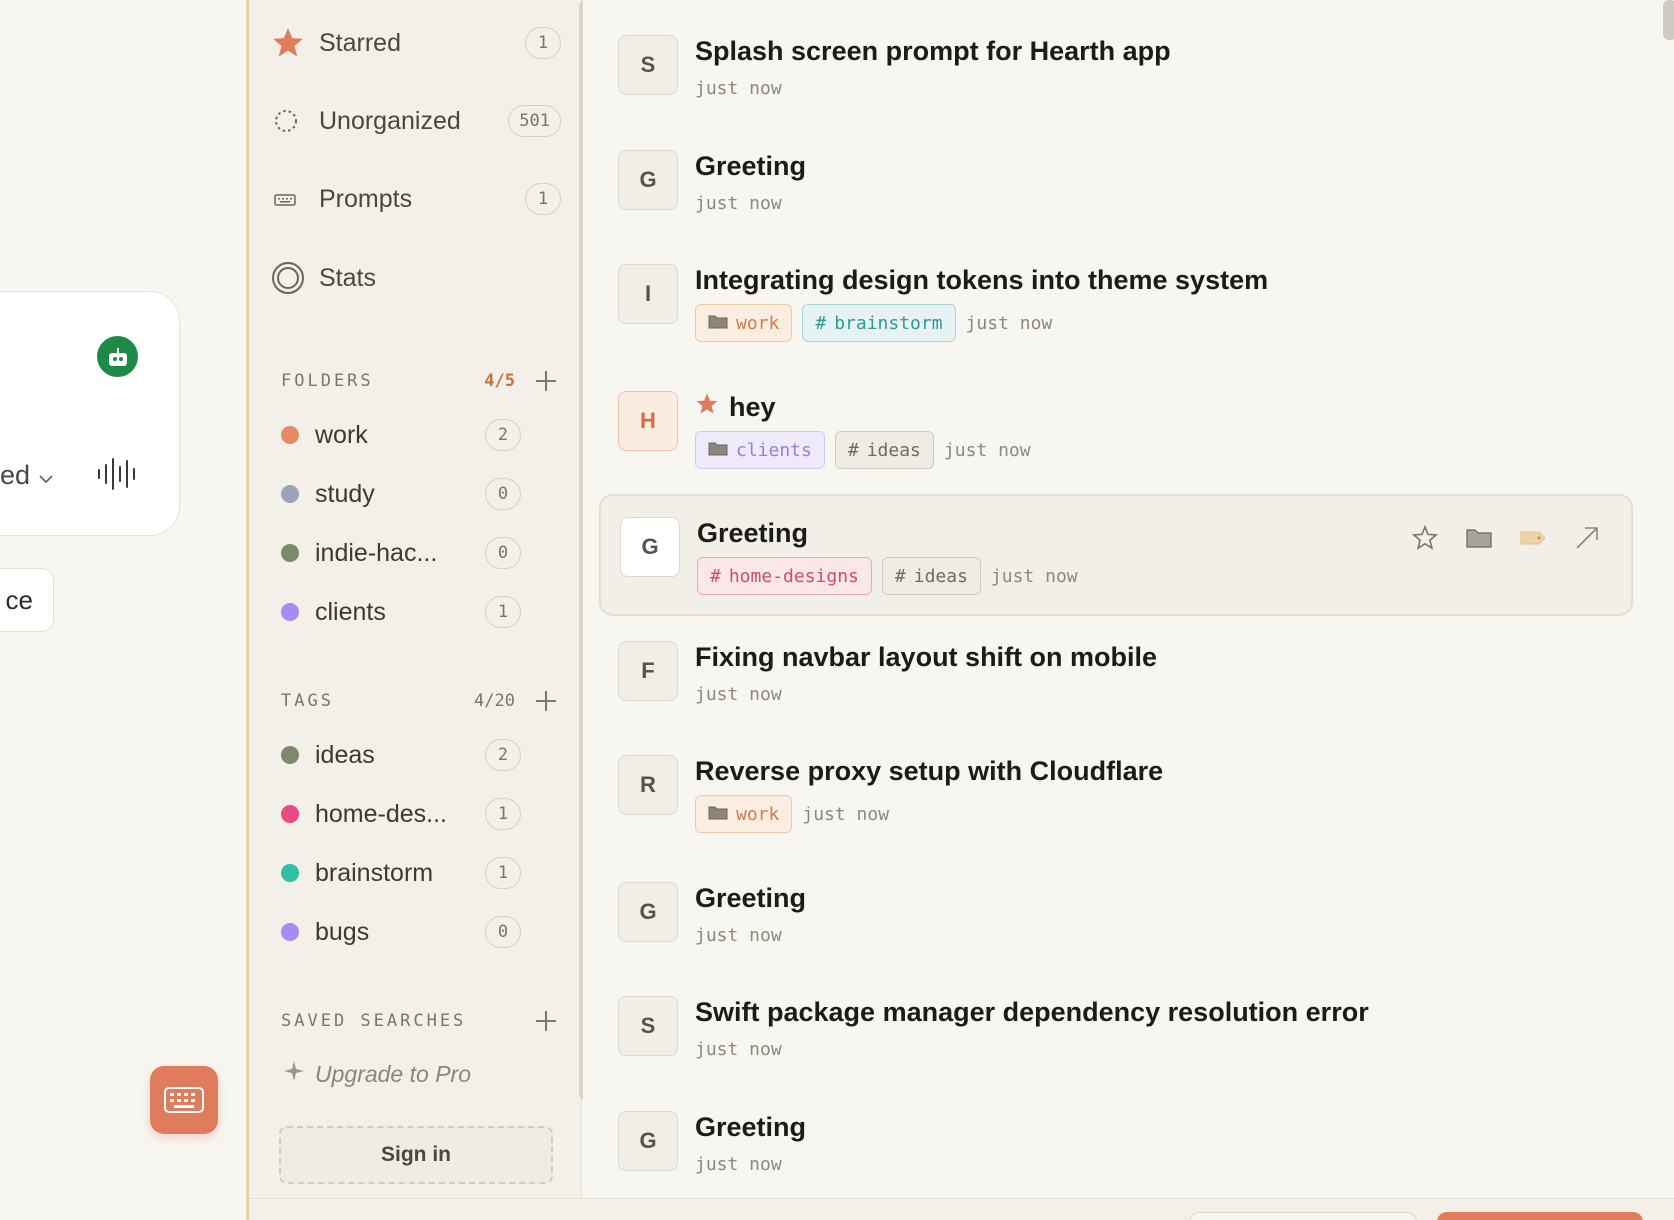  Describe the element at coordinates (350, 611) in the screenshot. I see `folder-label: clients` at that location.